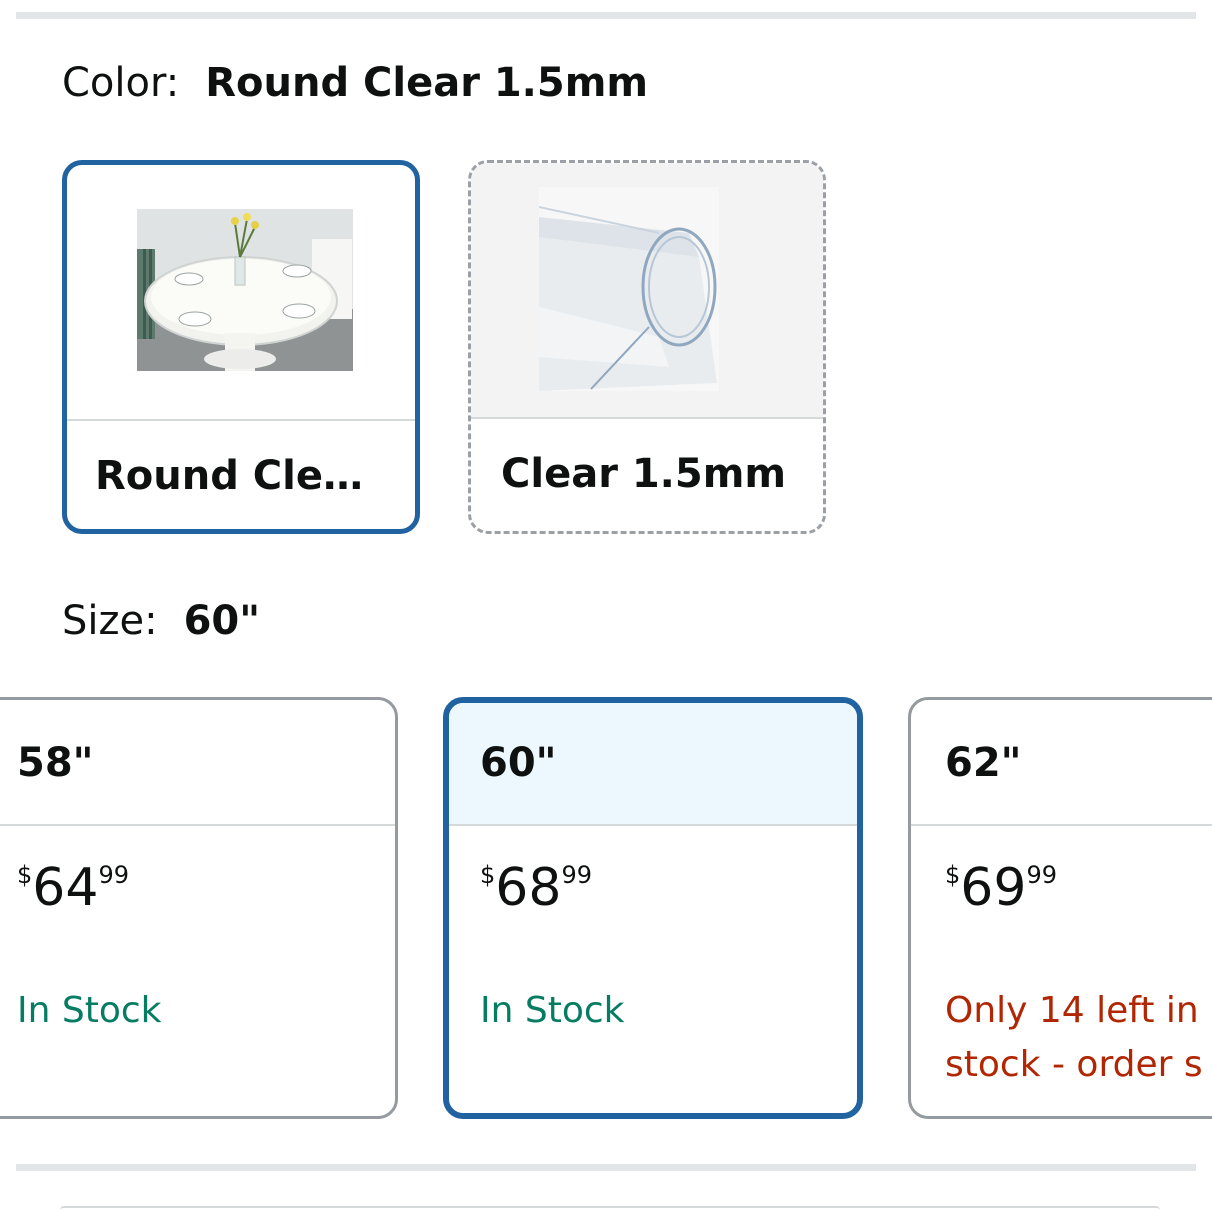 The image size is (1212, 1212). What do you see at coordinates (983, 763) in the screenshot?
I see `size-option-name: 62"` at bounding box center [983, 763].